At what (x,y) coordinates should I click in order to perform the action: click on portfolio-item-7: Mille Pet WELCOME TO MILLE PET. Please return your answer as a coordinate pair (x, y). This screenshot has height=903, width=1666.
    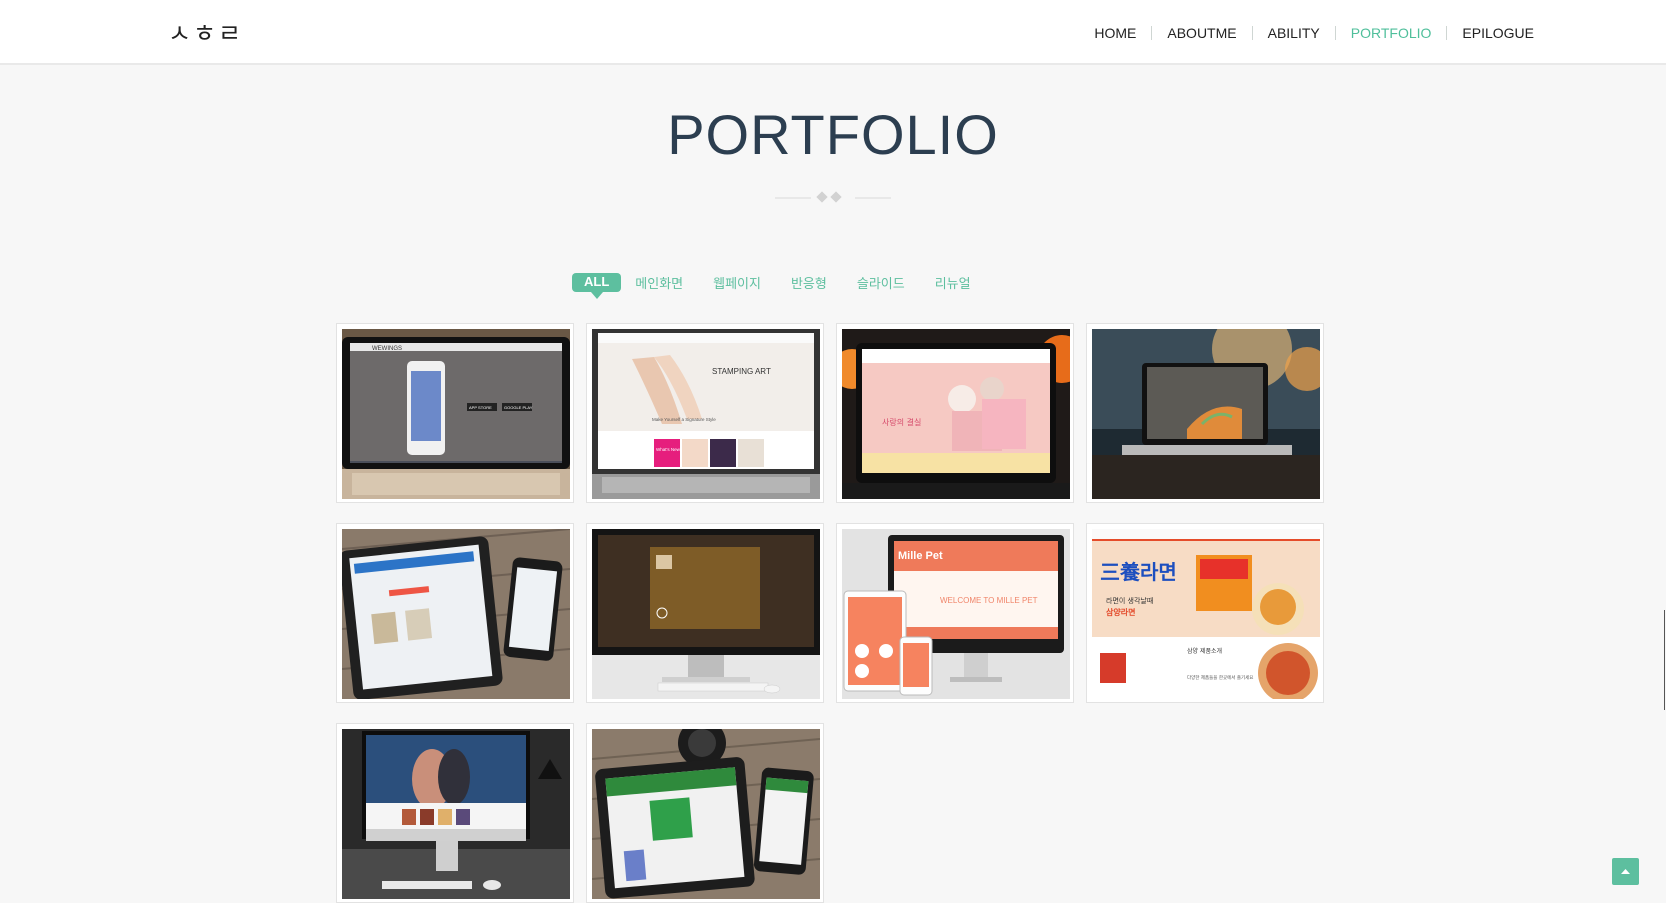
    Looking at the image, I should click on (955, 613).